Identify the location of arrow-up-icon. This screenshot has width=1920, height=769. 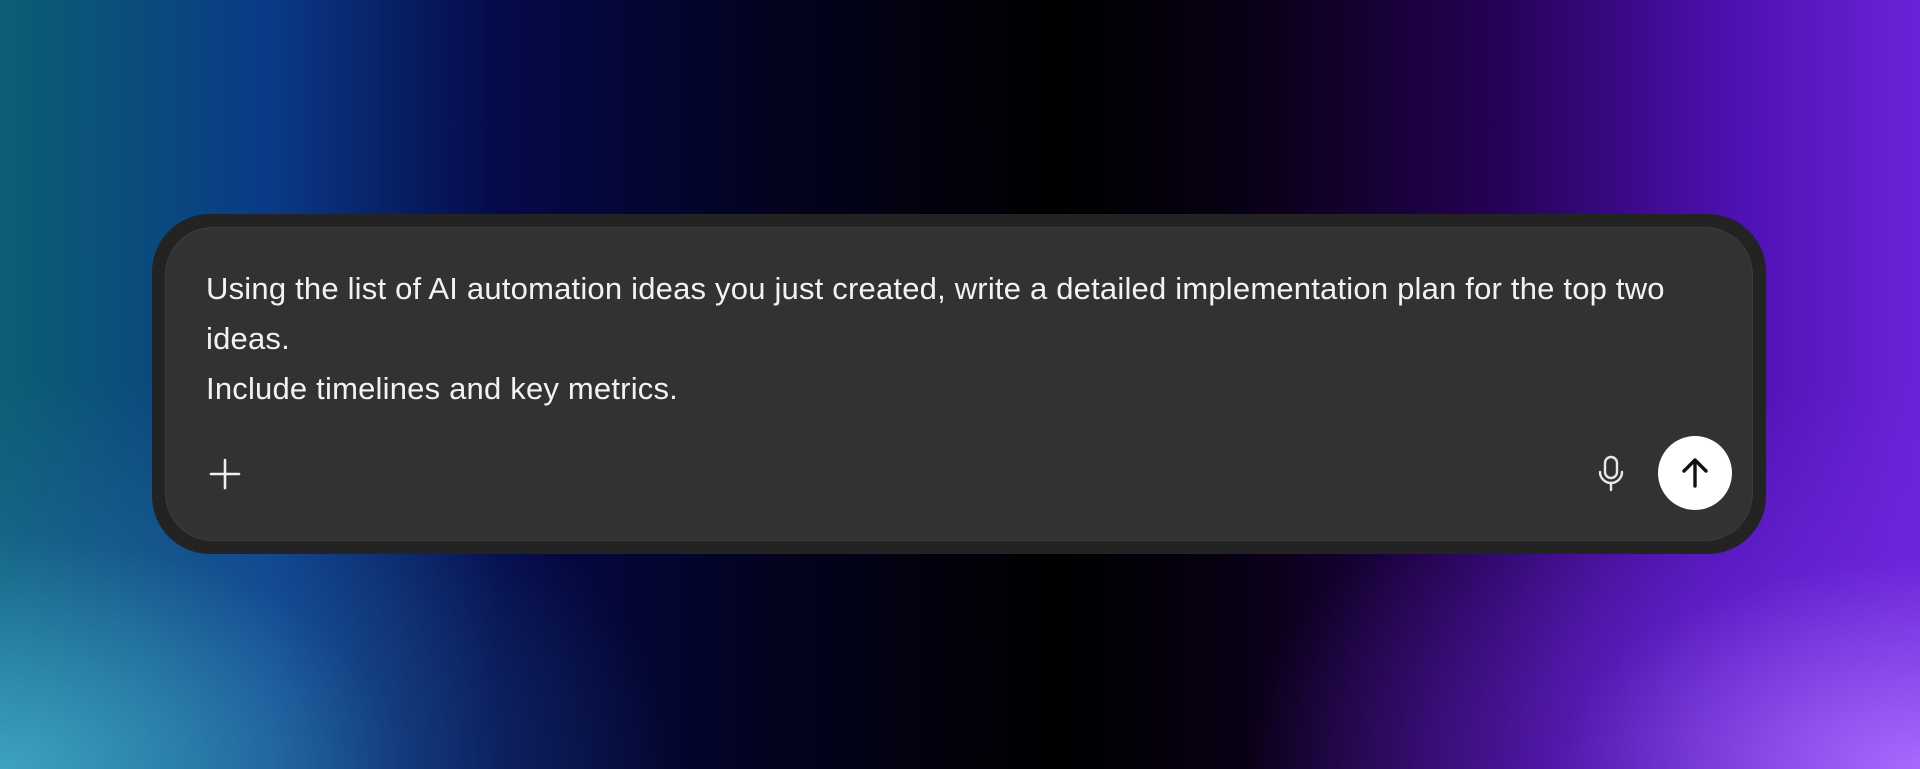
(1695, 473).